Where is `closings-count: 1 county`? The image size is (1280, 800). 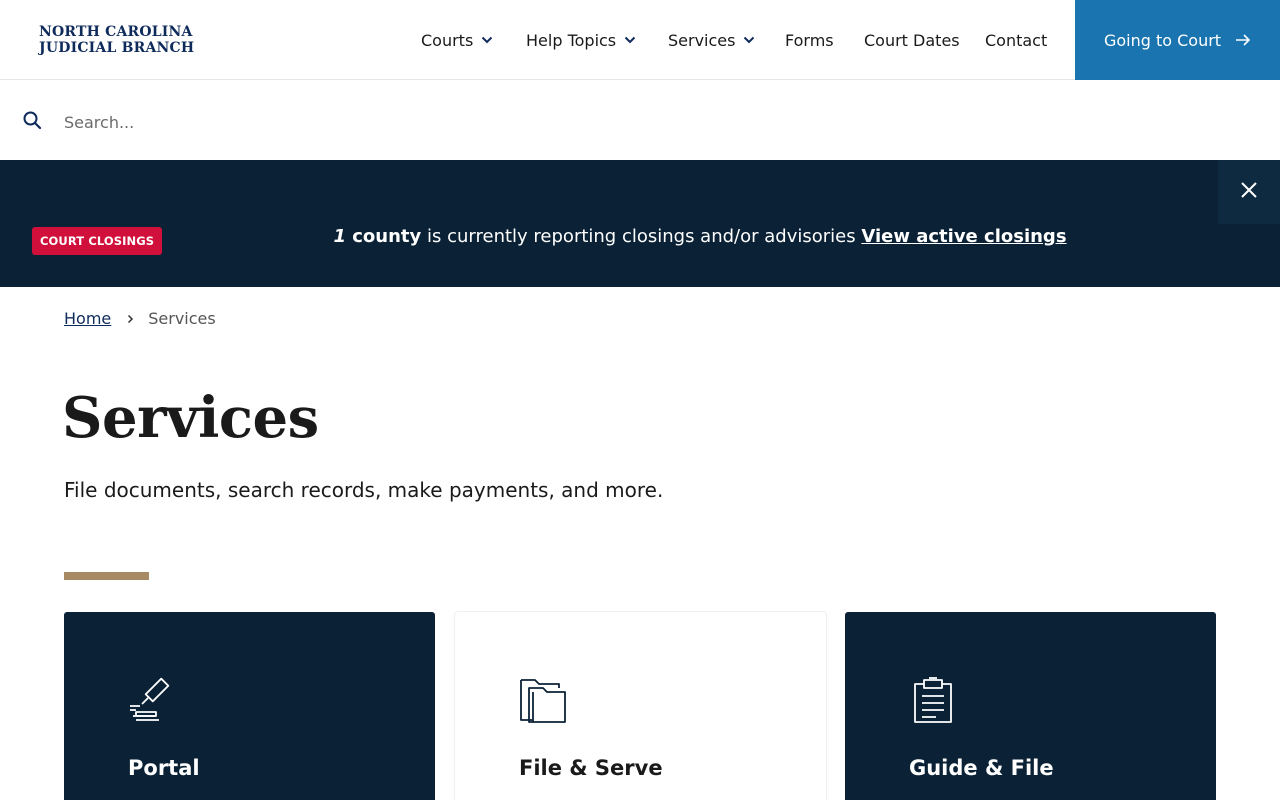
closings-count: 1 county is located at coordinates (377, 236).